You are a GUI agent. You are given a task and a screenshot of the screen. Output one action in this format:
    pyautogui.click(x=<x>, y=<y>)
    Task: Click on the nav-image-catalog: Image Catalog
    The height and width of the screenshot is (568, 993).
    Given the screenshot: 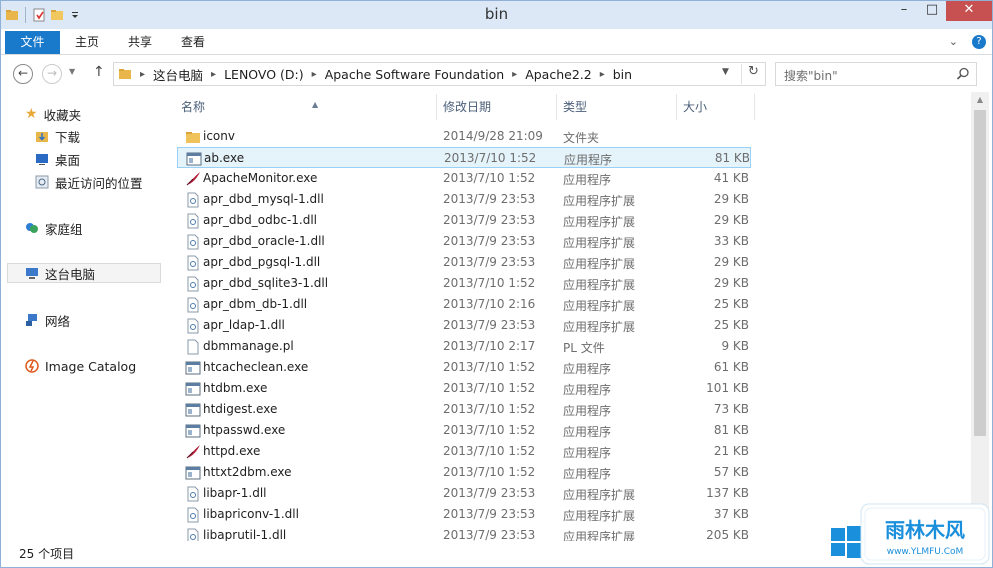 What is the action you would take?
    pyautogui.click(x=80, y=366)
    